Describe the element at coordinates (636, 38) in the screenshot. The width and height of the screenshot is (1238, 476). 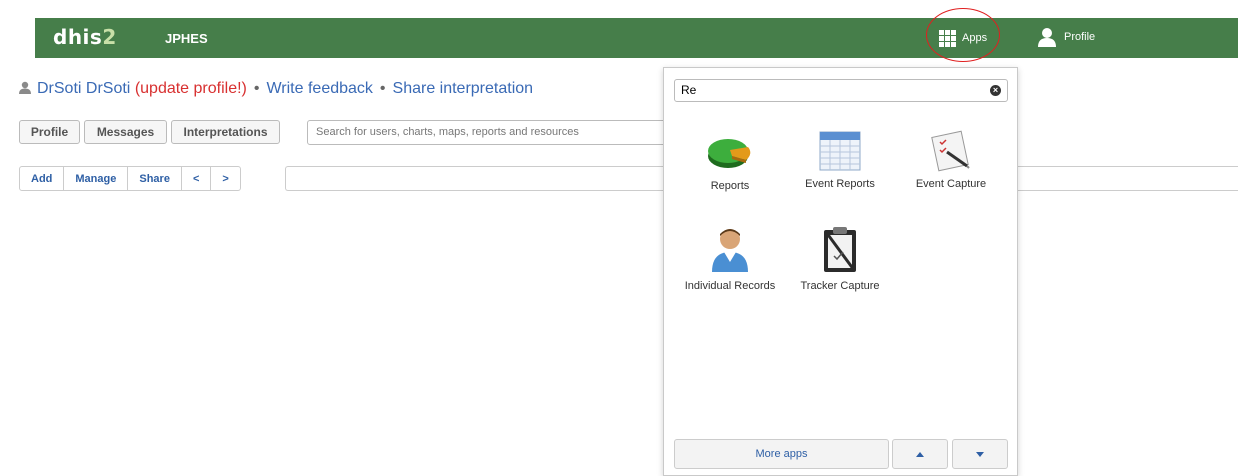
I see `top-bar: dhis2 JPHES Apps Profile` at that location.